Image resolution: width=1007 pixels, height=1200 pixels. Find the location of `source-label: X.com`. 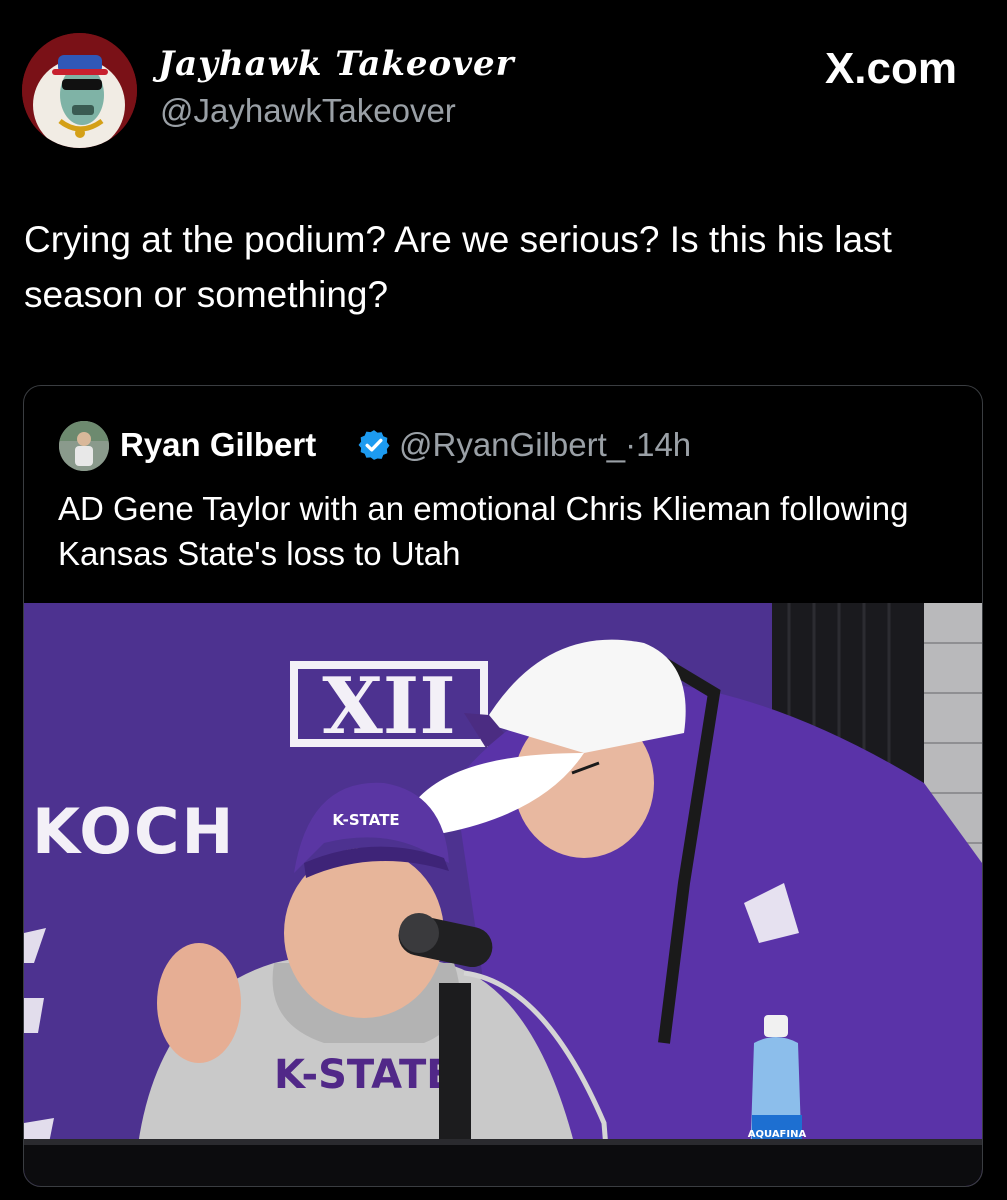

source-label: X.com is located at coordinates (890, 68).